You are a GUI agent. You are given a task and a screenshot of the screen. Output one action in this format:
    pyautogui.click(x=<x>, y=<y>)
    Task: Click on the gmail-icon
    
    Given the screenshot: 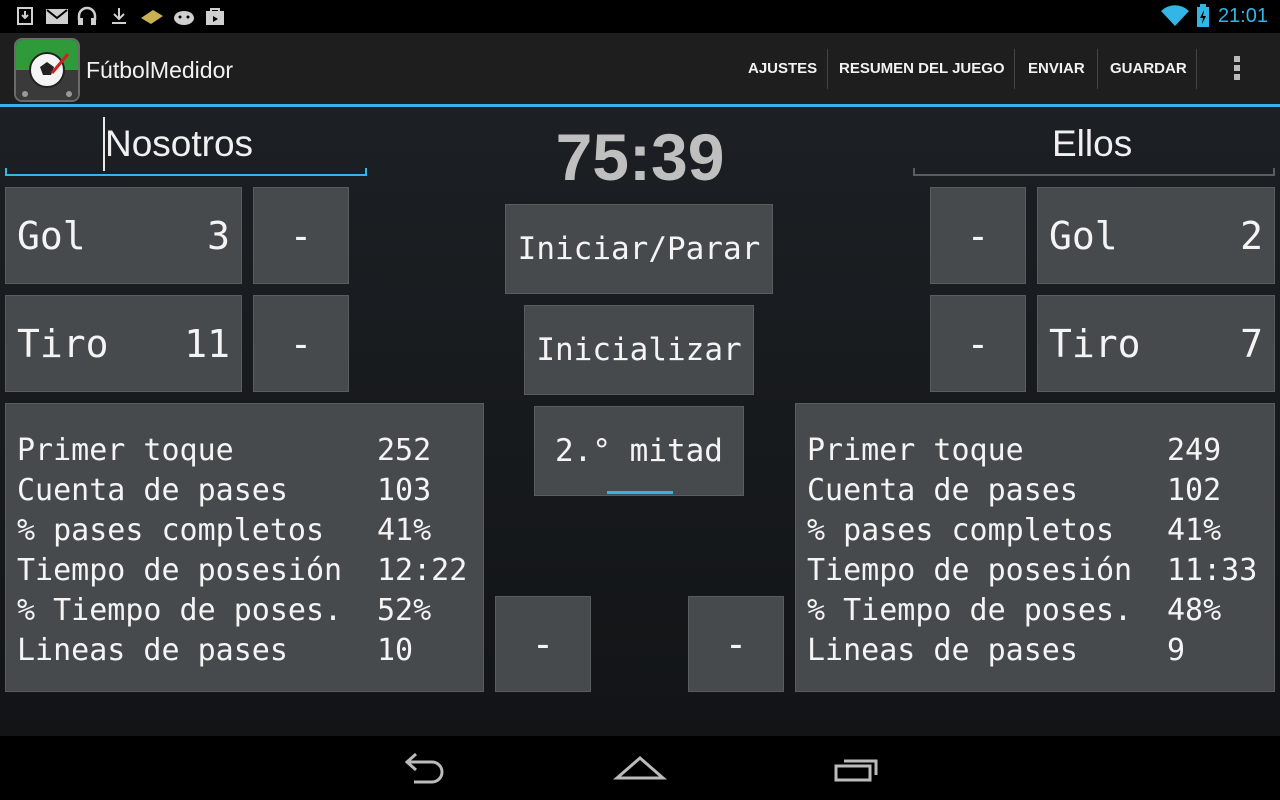 What is the action you would take?
    pyautogui.click(x=57, y=16)
    